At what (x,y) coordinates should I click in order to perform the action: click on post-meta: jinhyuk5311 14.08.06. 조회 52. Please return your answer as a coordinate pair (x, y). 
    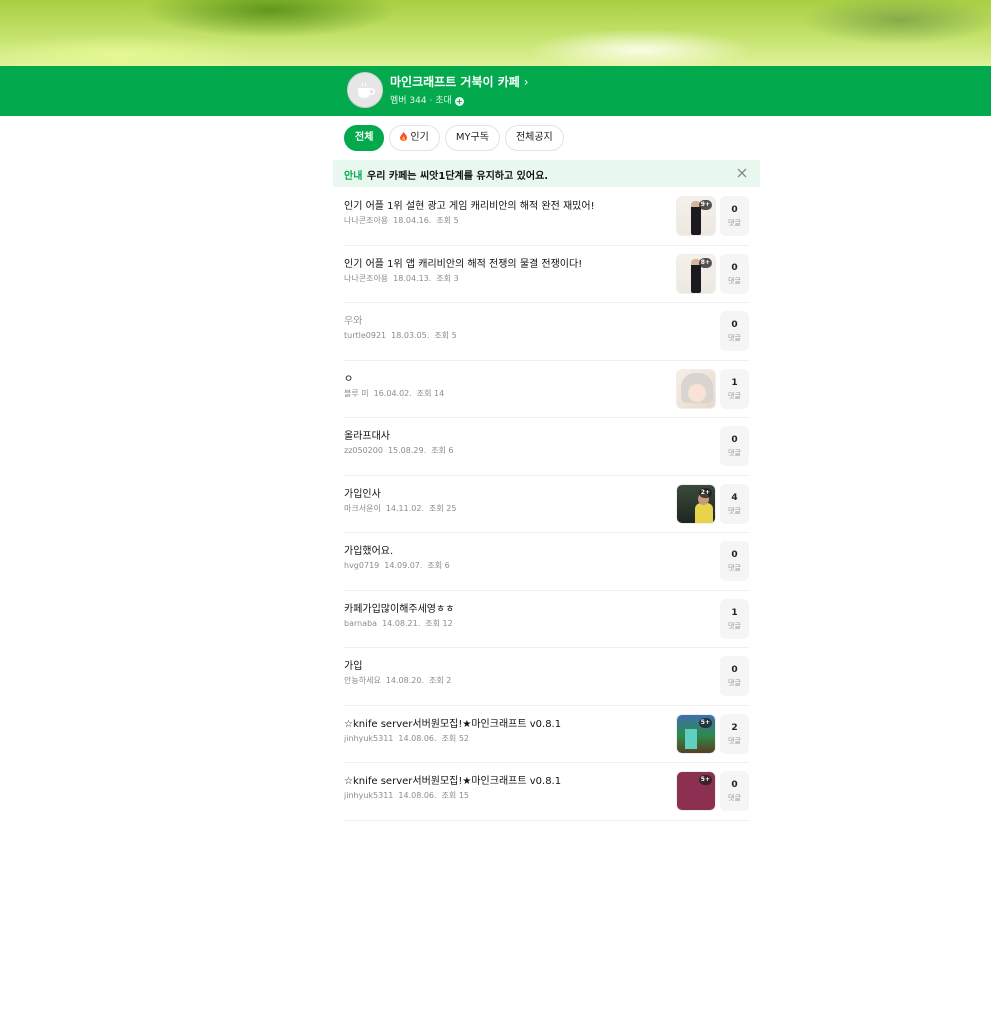
    Looking at the image, I should click on (406, 738).